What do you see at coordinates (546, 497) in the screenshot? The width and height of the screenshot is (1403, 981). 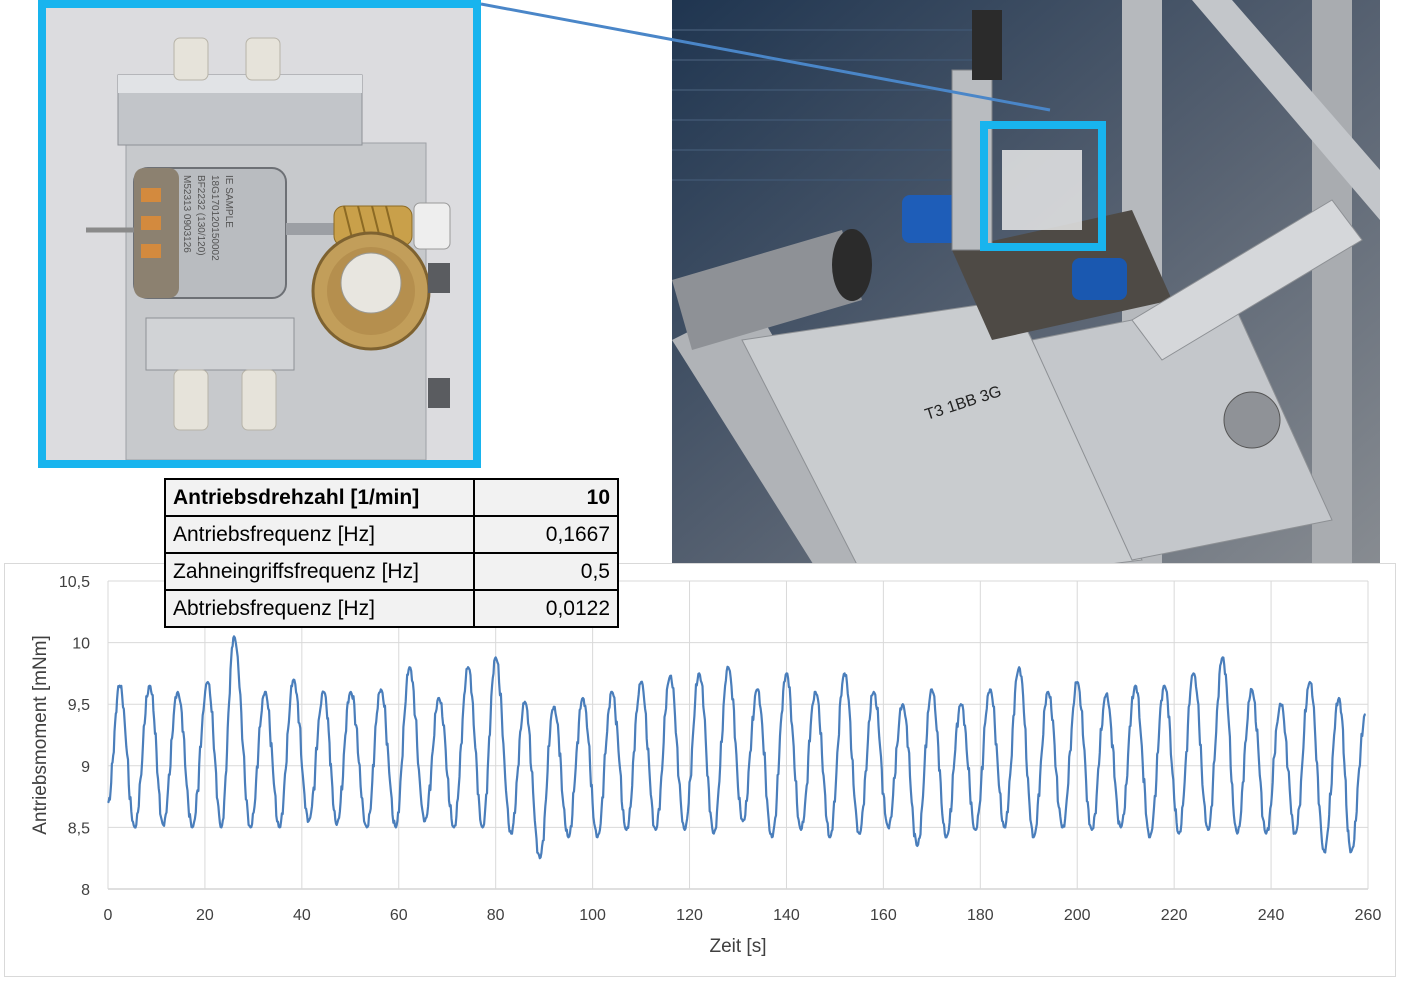 I see `param-value: 10` at bounding box center [546, 497].